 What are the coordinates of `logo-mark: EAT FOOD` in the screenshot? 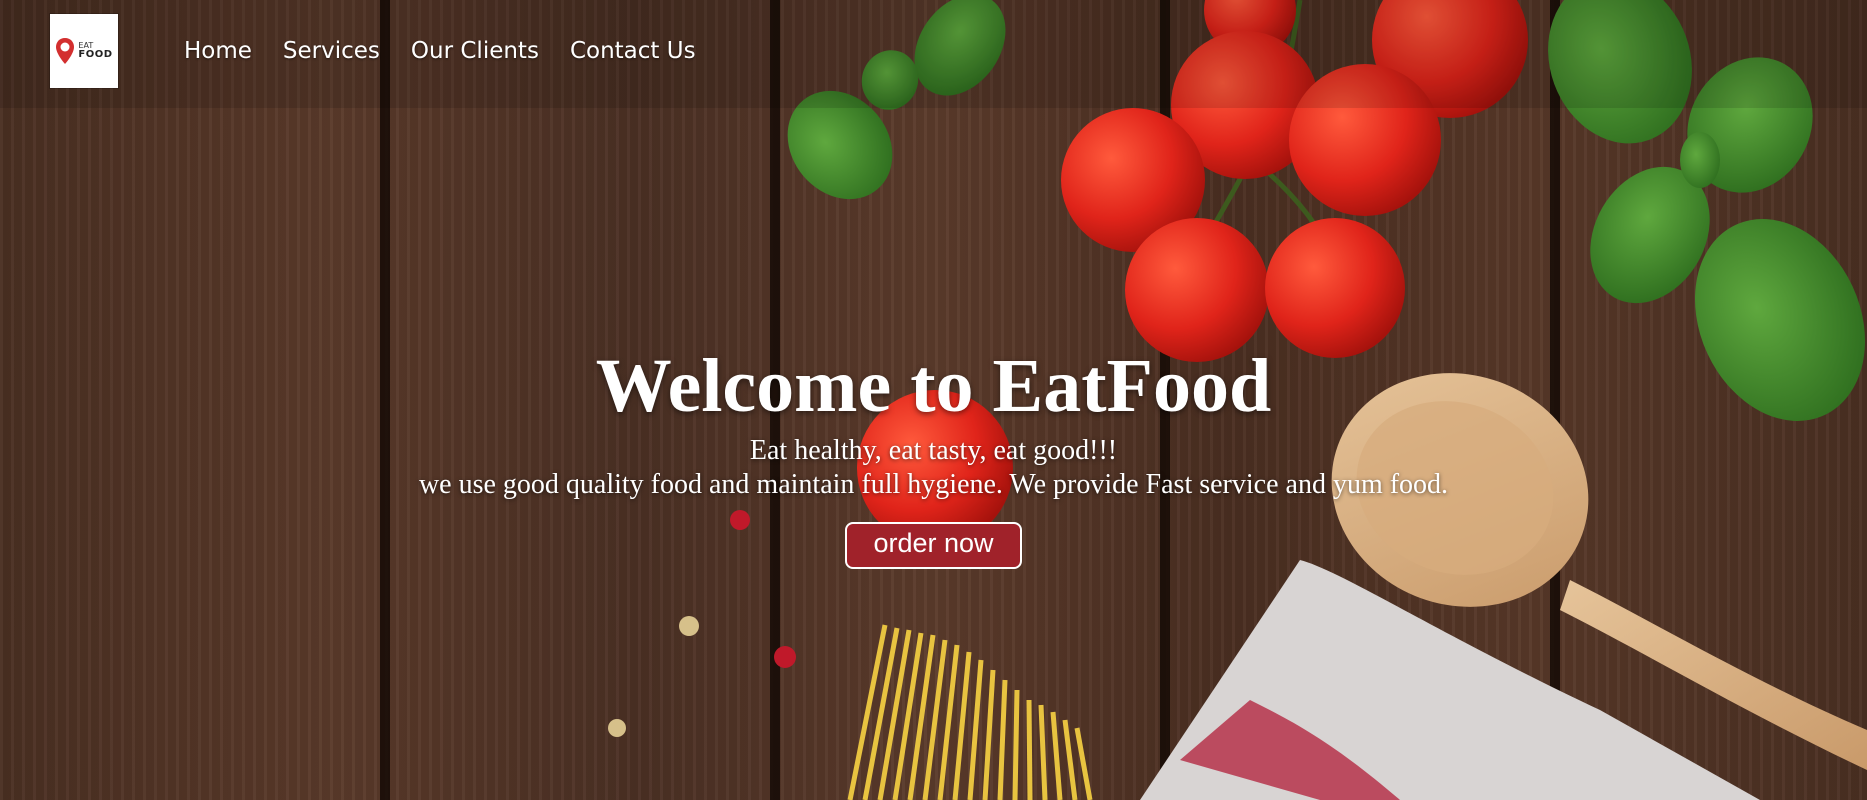 It's located at (83, 51).